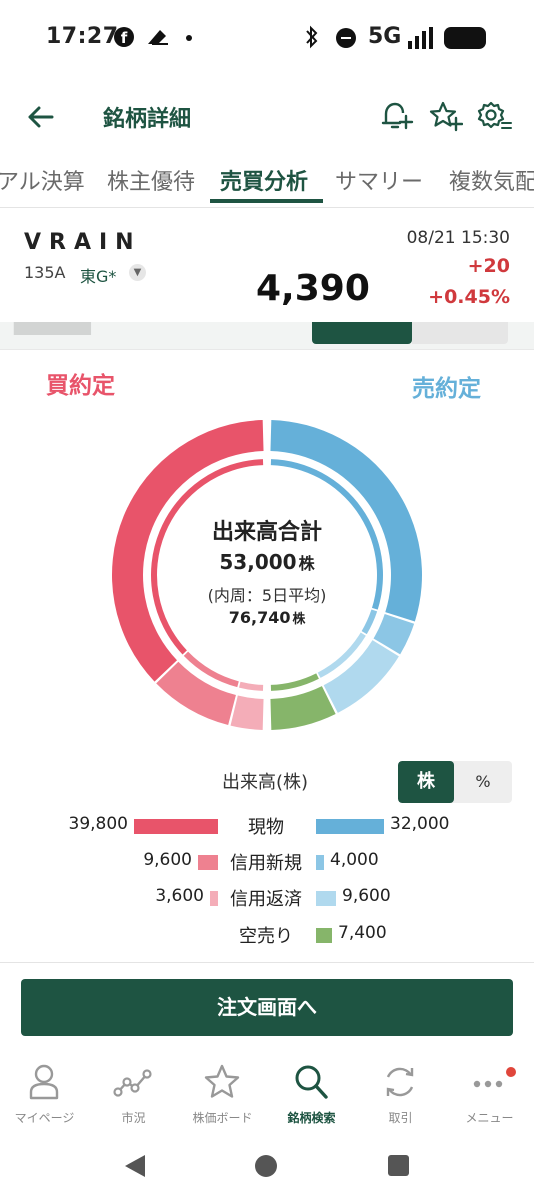 The image size is (534, 1200). What do you see at coordinates (42, 180) in the screenshot?
I see `tab-earnings: アル決算` at bounding box center [42, 180].